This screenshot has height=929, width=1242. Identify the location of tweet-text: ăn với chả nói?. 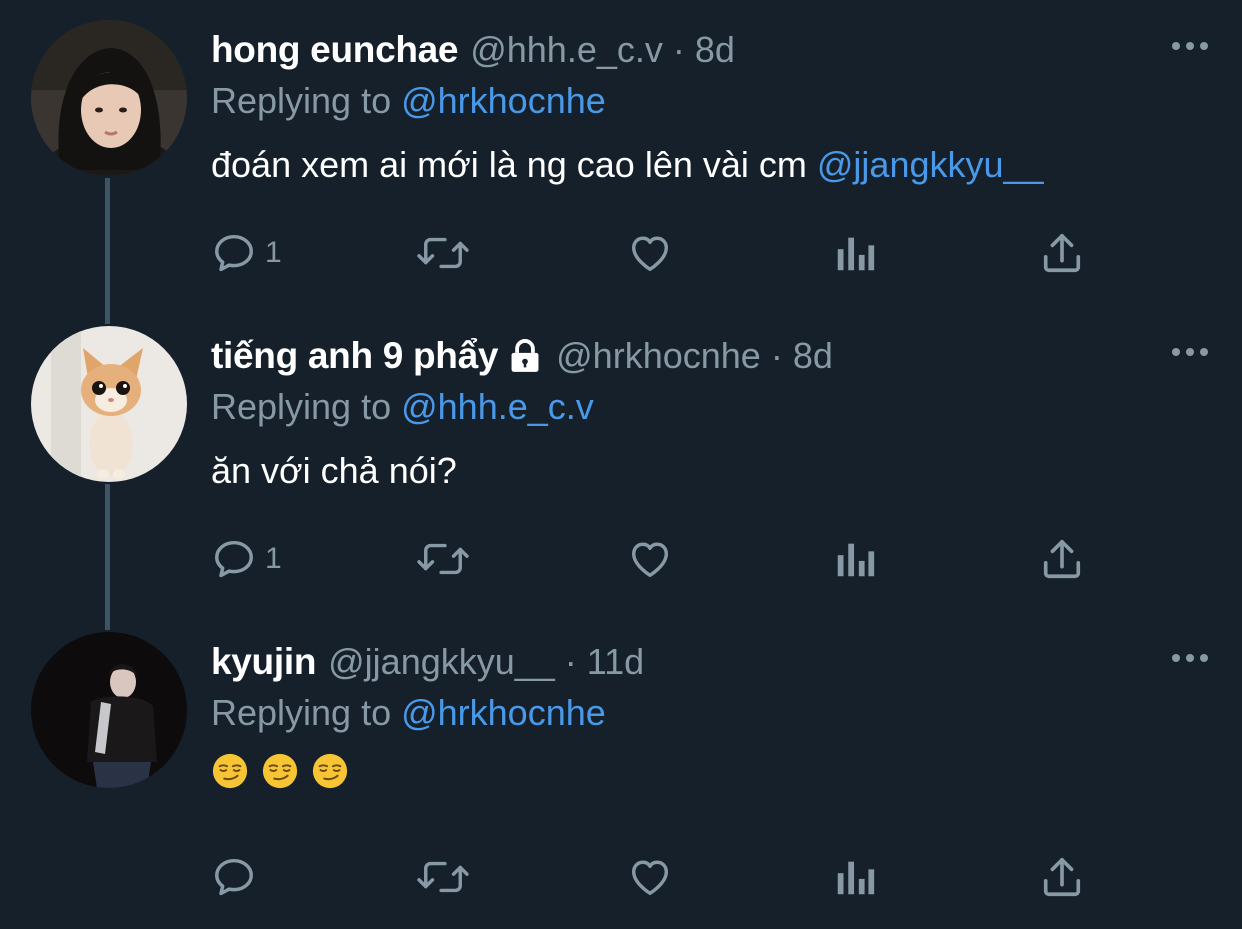
(334, 471).